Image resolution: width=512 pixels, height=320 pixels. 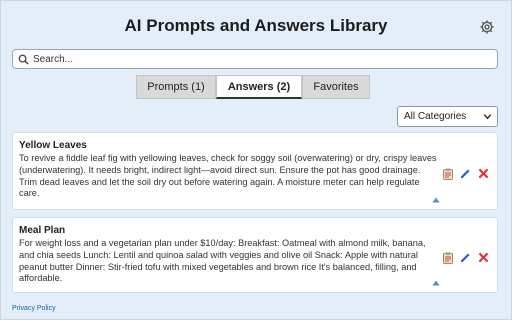 I want to click on search-bar, so click(x=255, y=59).